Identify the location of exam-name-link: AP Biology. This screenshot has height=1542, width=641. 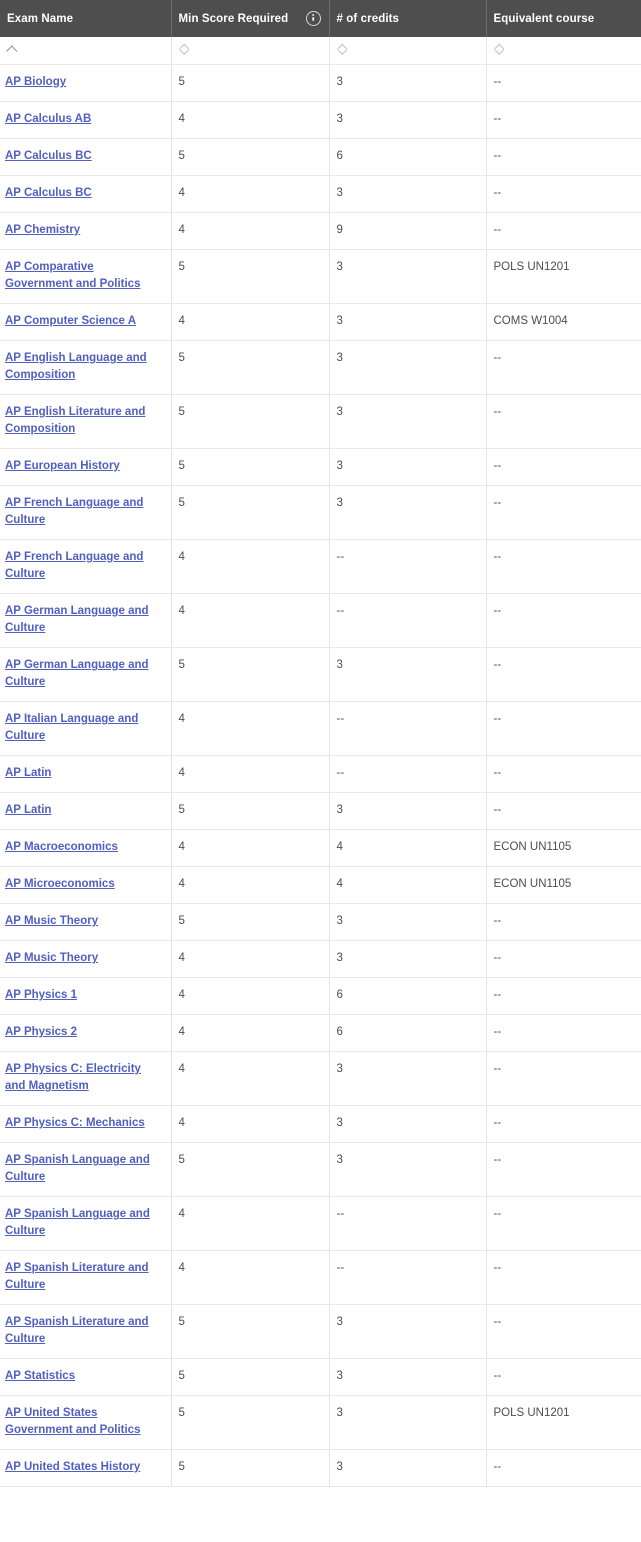
(35, 82).